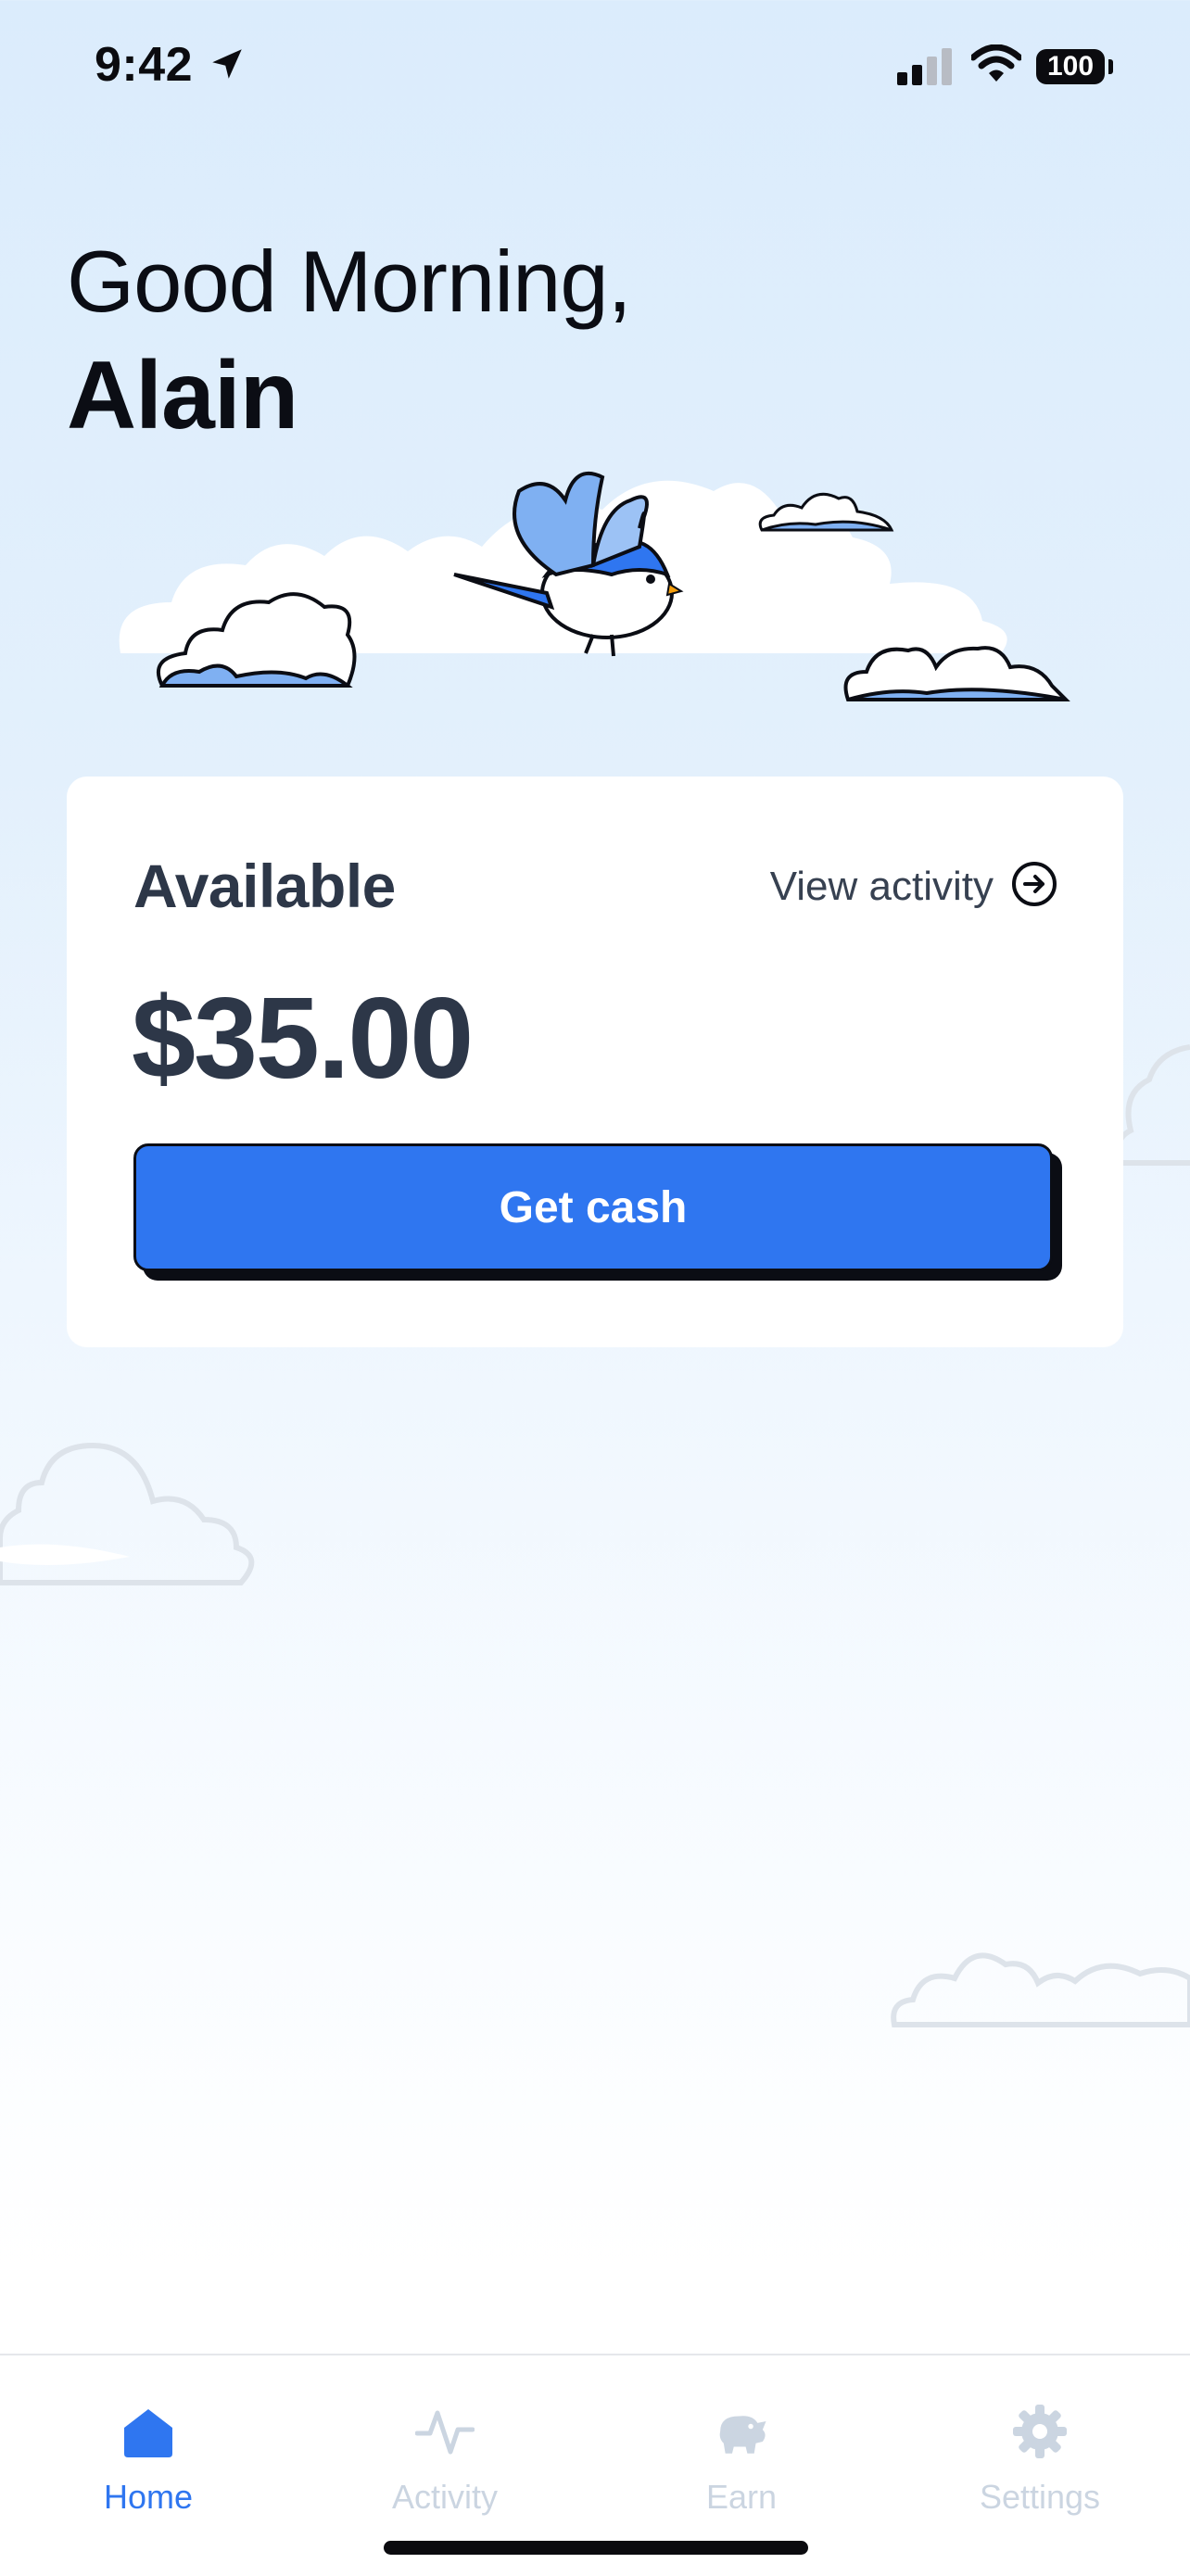 The height and width of the screenshot is (2576, 1190). Describe the element at coordinates (148, 2431) in the screenshot. I see `home-icon` at that location.